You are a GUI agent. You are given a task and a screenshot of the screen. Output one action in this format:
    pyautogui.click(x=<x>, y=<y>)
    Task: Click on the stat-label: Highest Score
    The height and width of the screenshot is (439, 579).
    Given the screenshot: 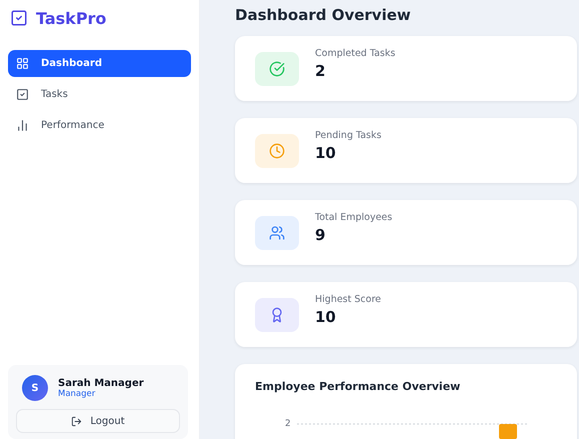 What is the action you would take?
    pyautogui.click(x=348, y=299)
    